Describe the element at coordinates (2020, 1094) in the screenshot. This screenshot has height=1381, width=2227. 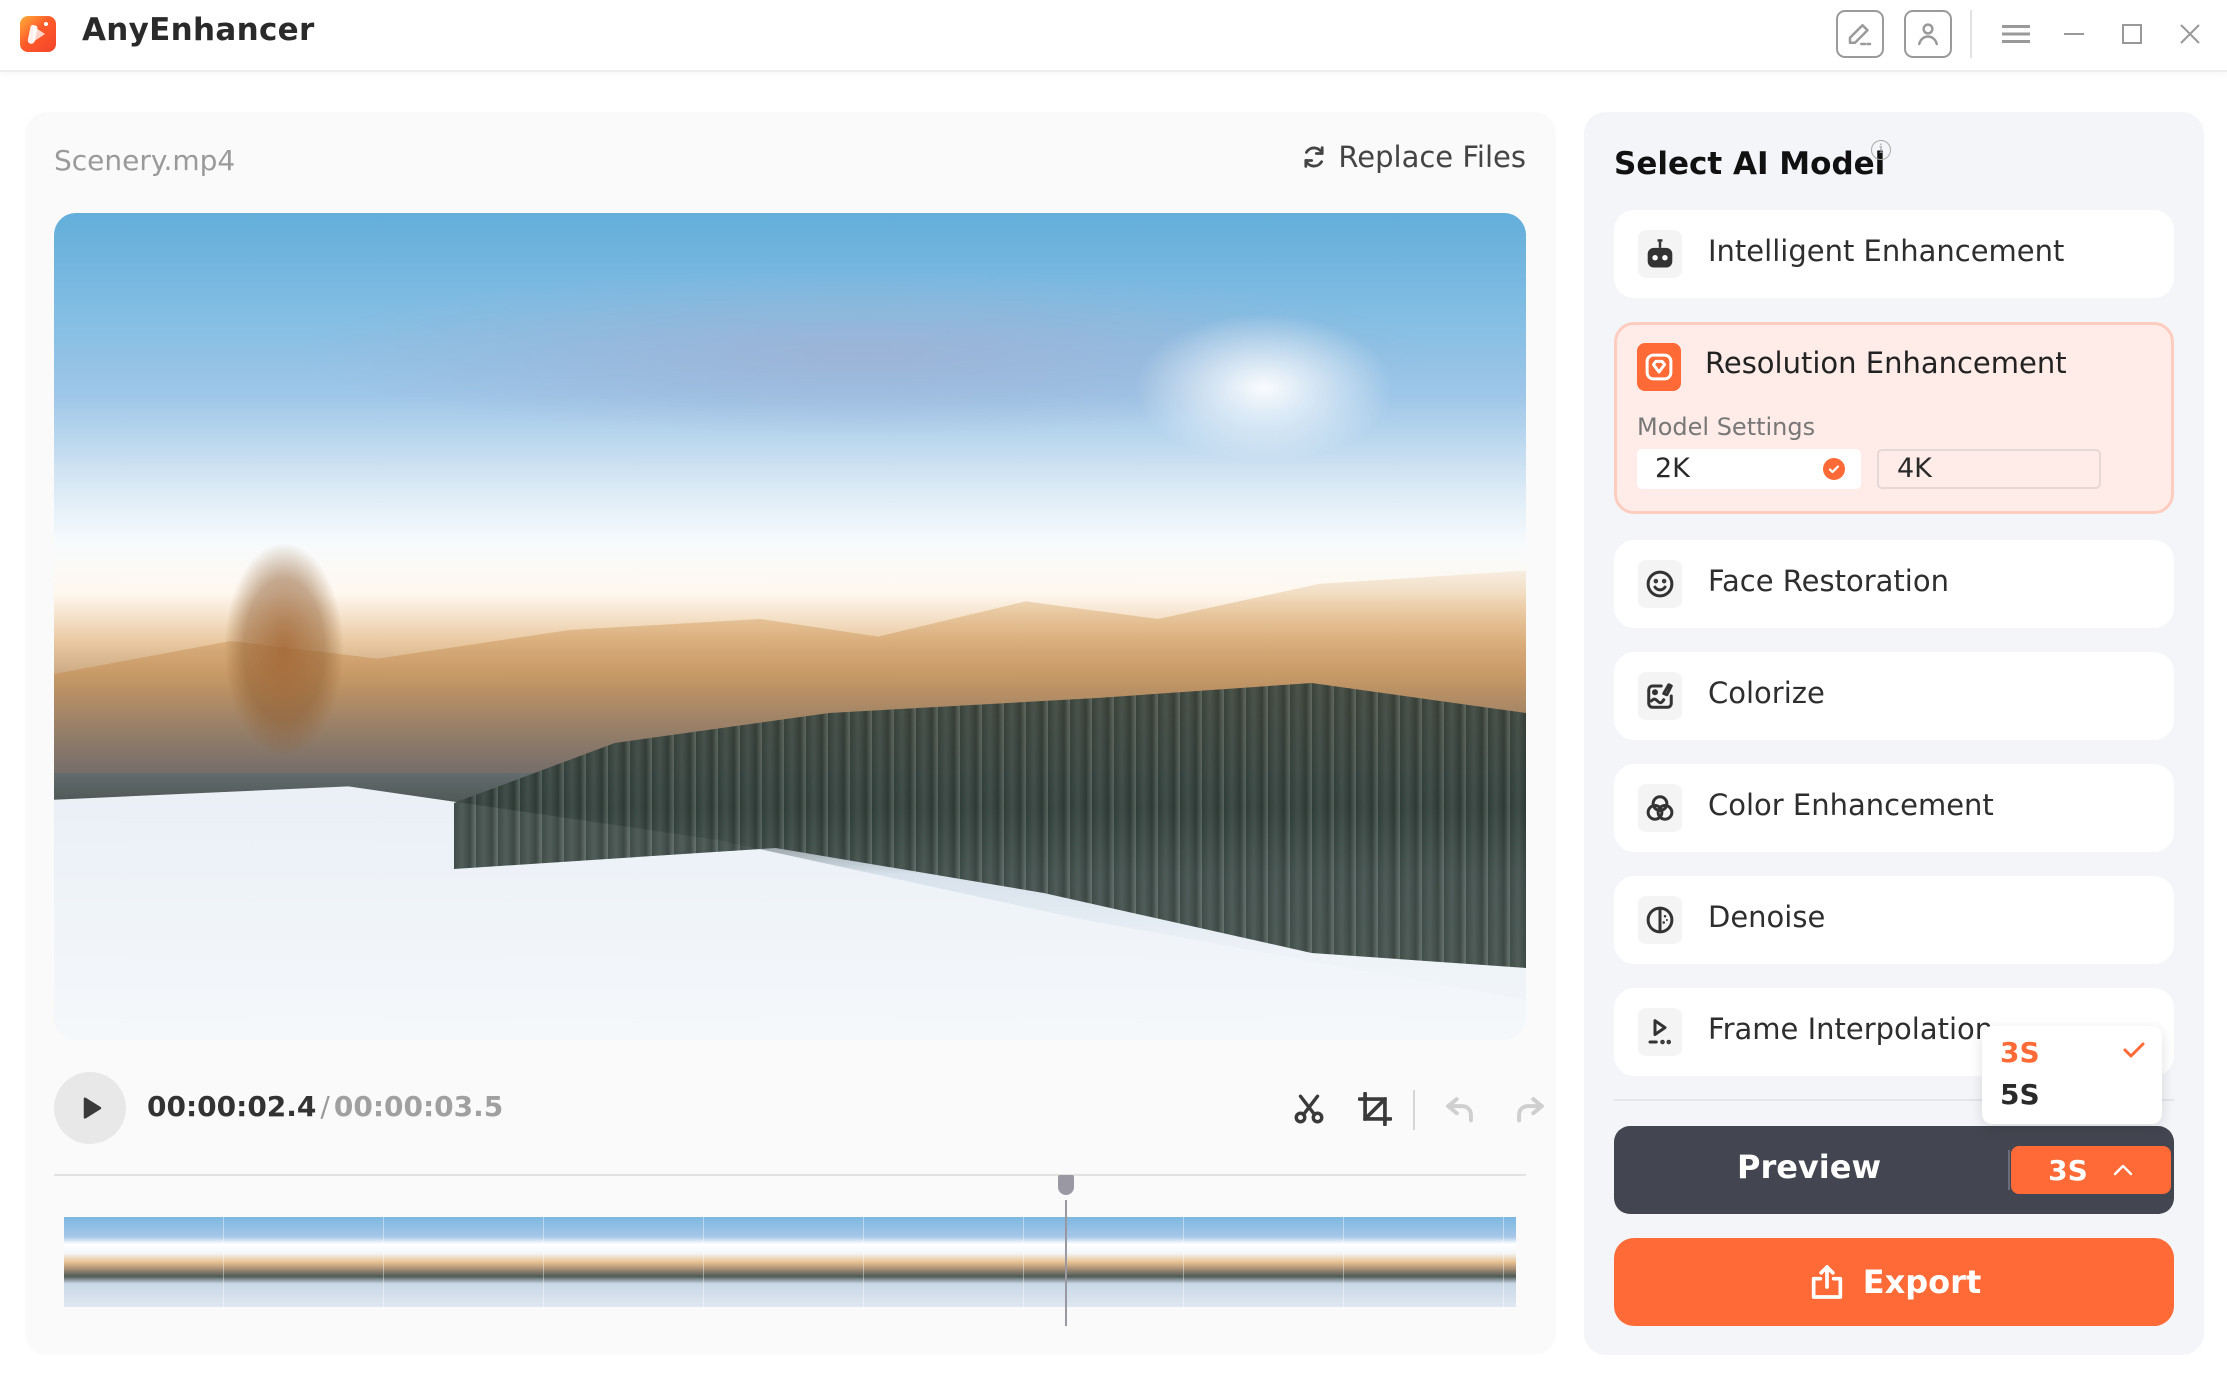
I see `duration-option-5s: 5S` at that location.